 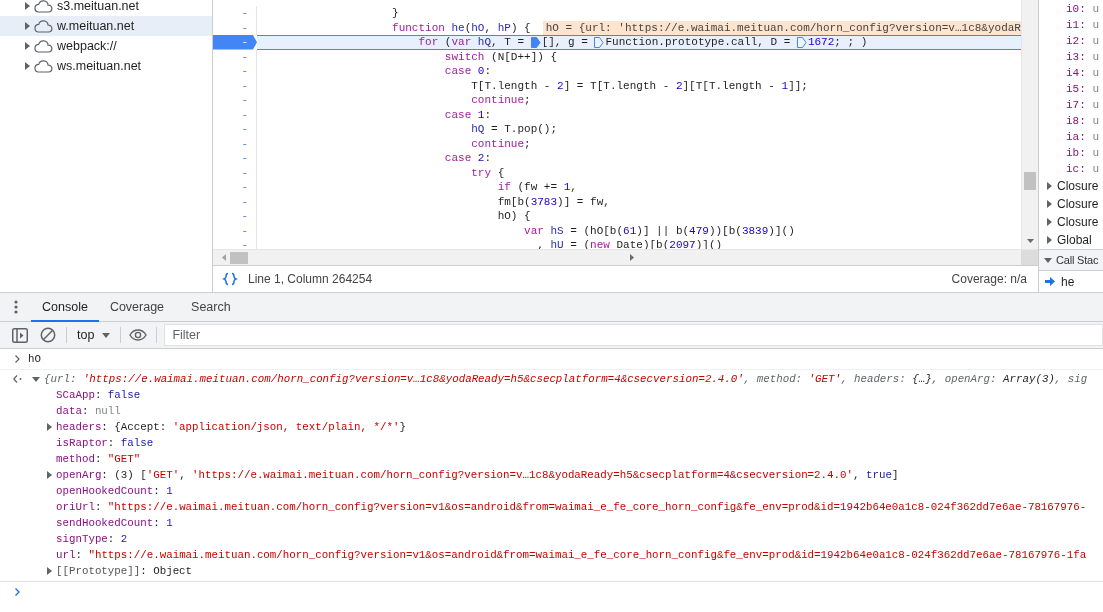 I want to click on property-text: url: "https://e.waimai.meituan.com/horn_config?version=v1&os=android&from=waimai_e_fe_core_horn_config&fe_env=prod&id=1942b64e0a1c8-024f362dd7e6ae-78167976-1fa, so click(x=571, y=555).